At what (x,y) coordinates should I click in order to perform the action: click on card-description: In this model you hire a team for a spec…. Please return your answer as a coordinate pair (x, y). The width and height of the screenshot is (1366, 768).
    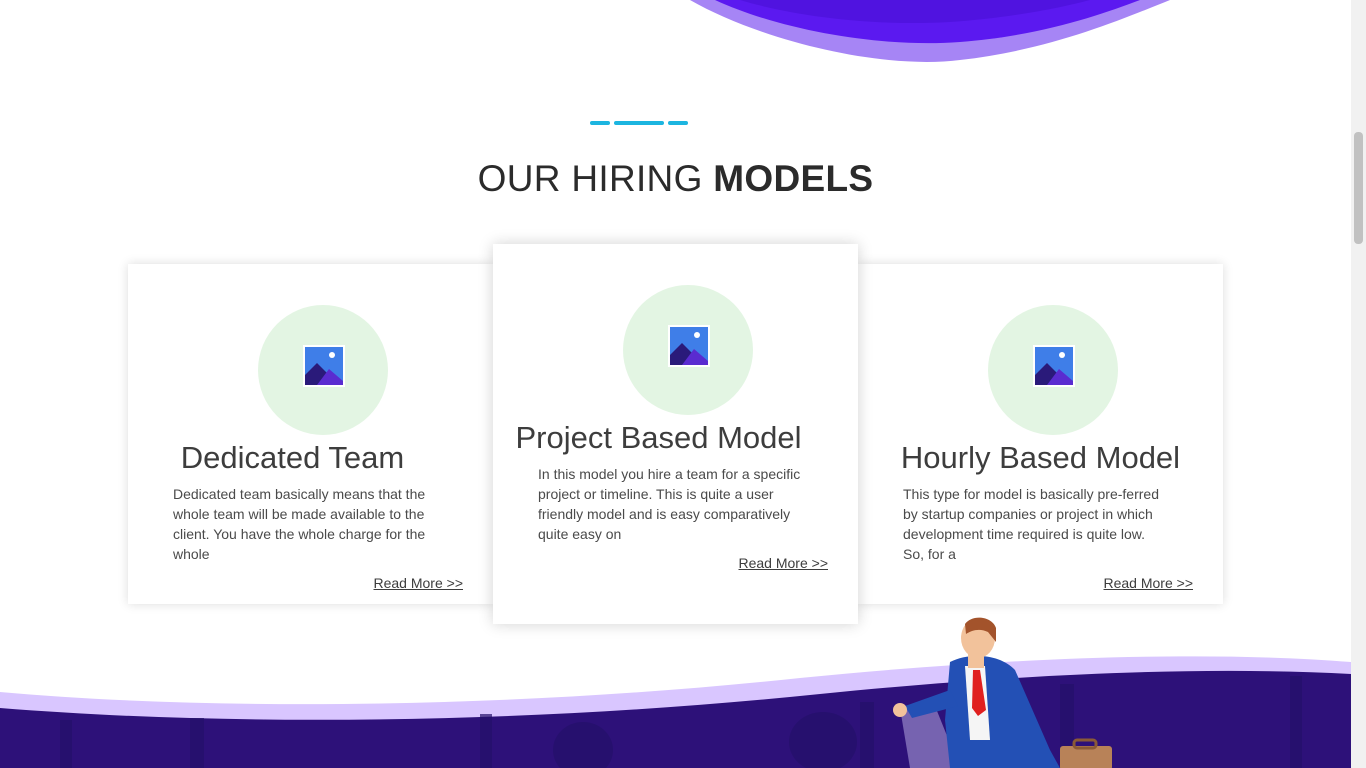
    Looking at the image, I should click on (669, 504).